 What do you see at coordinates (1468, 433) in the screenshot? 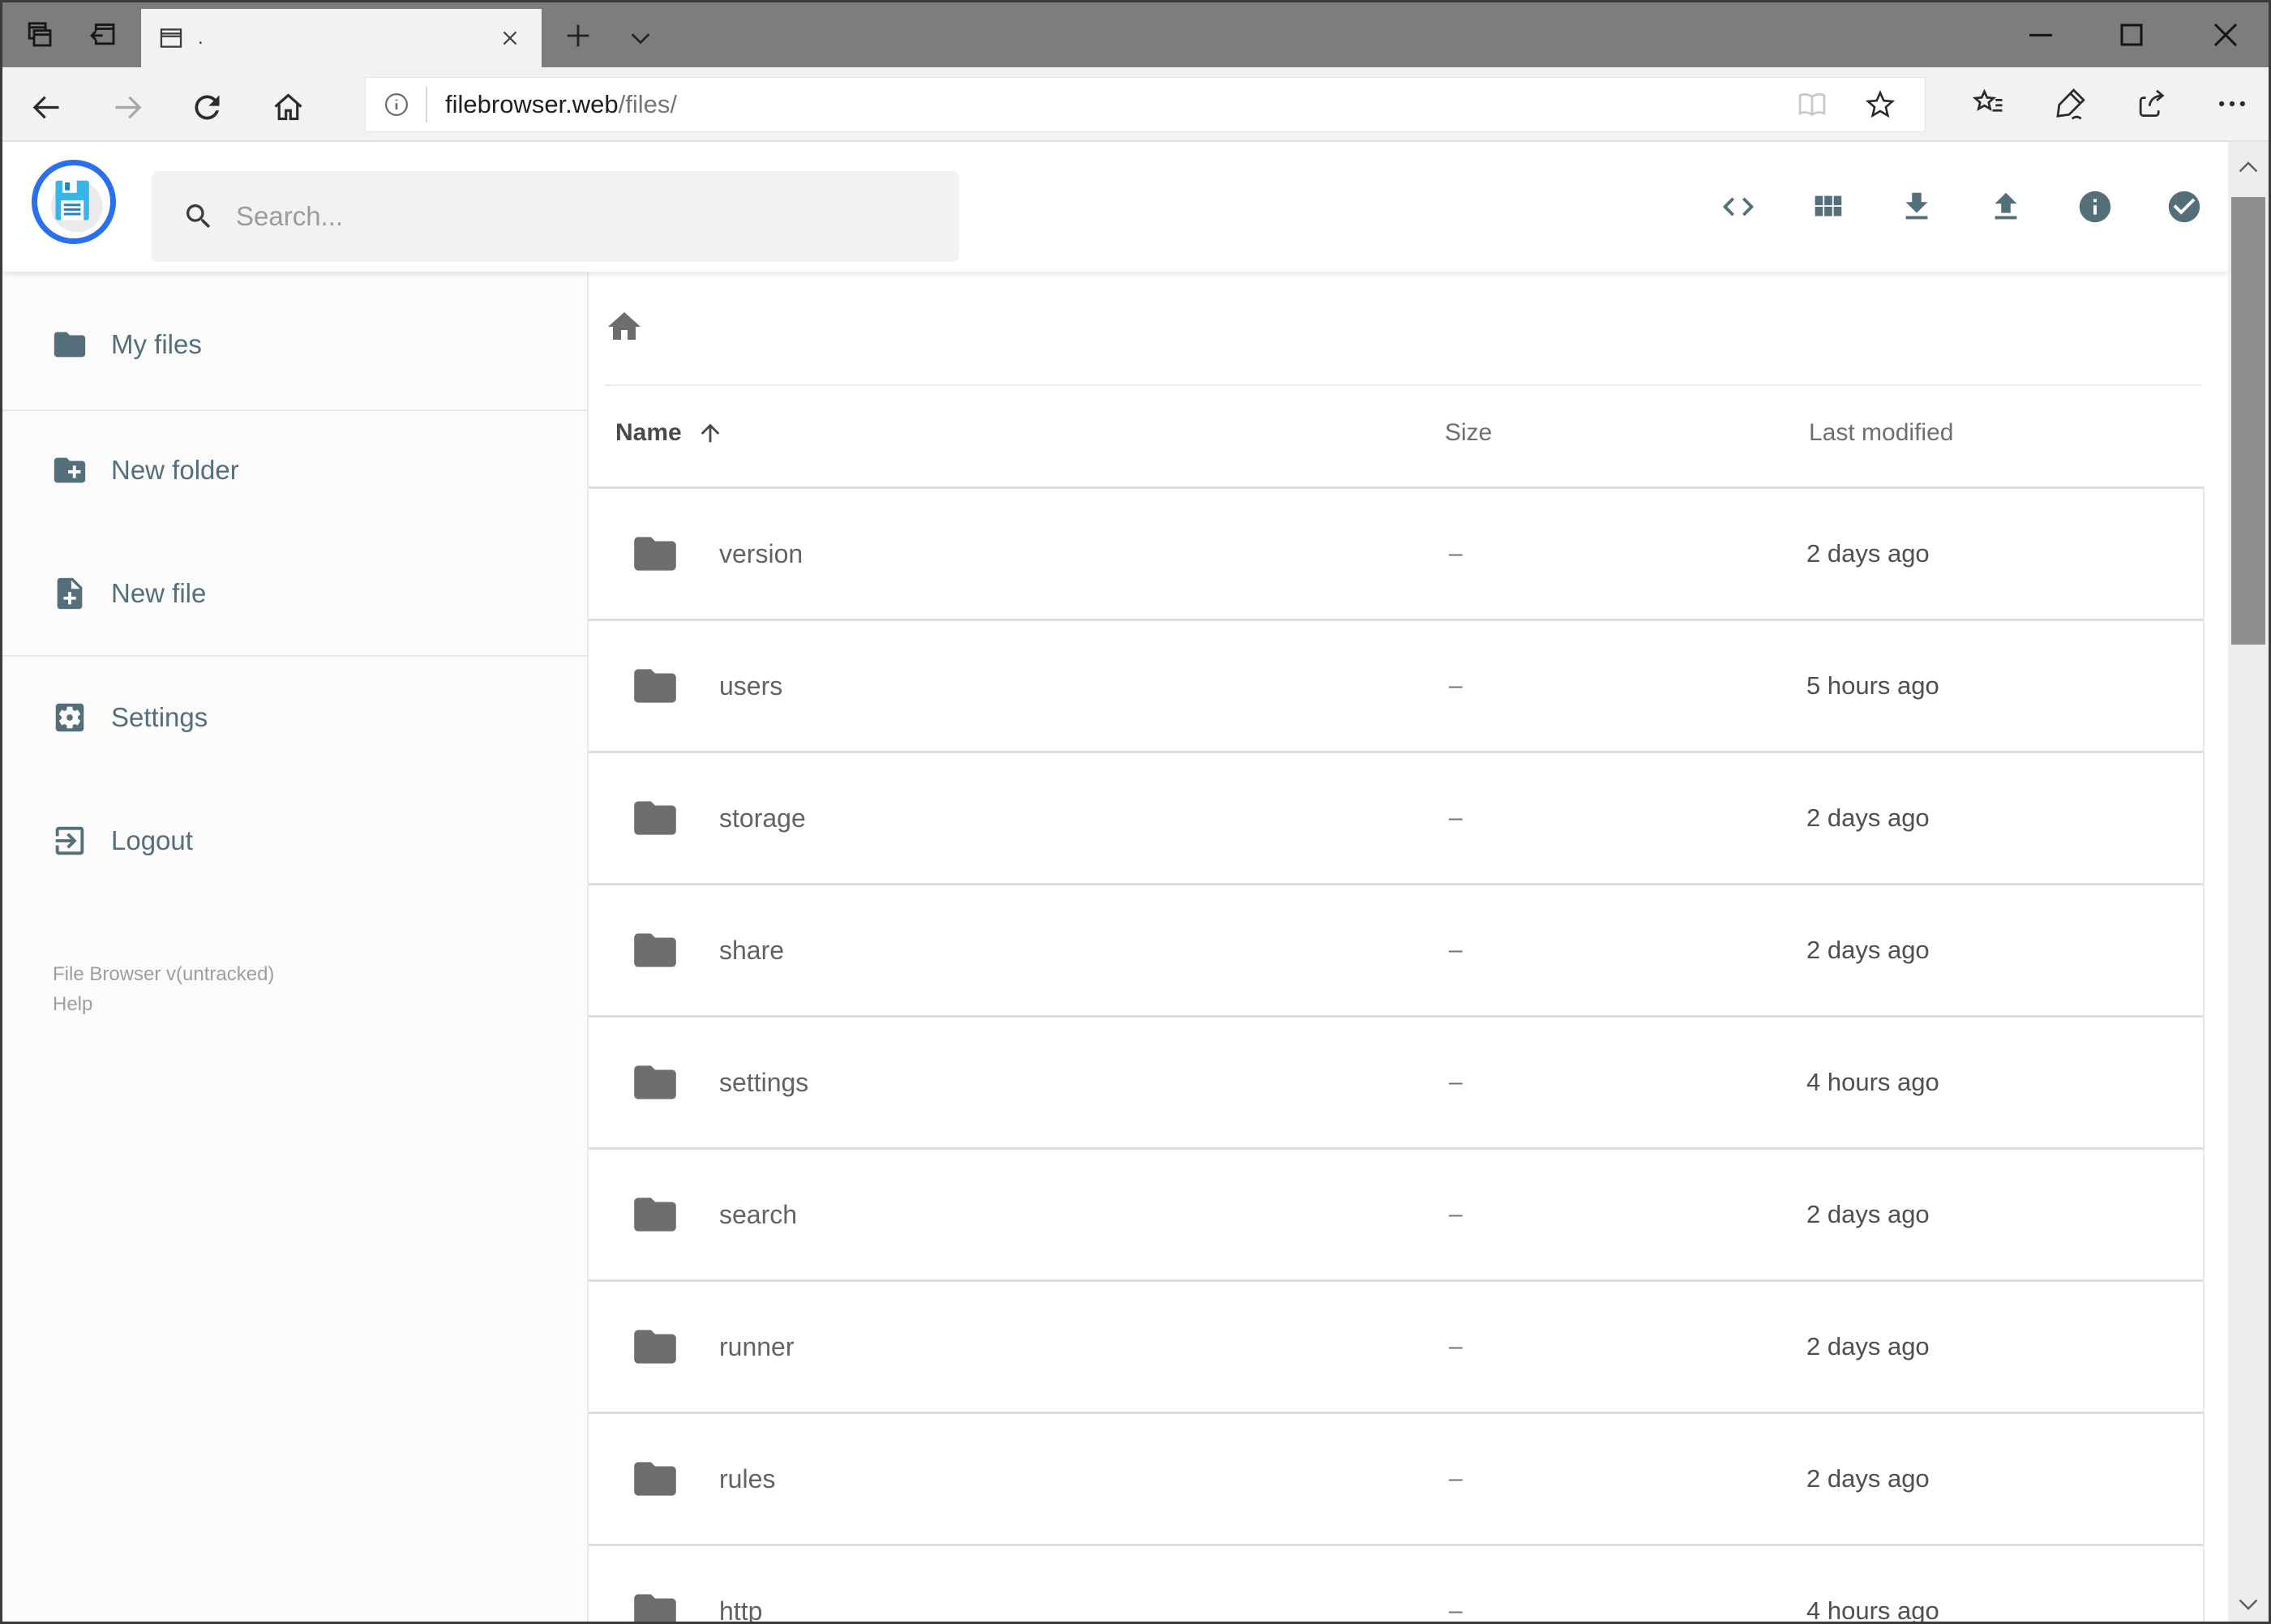
I see `column-header-size: Size` at bounding box center [1468, 433].